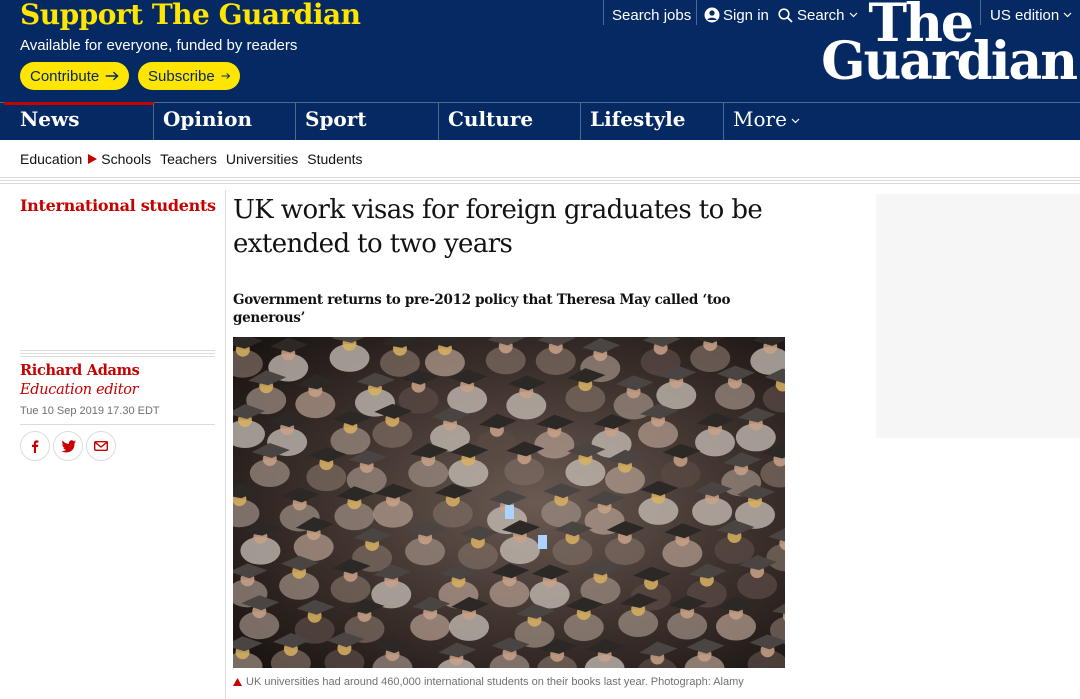 The image size is (1080, 699). What do you see at coordinates (949, 61) in the screenshot?
I see `logo-line-2: Guardian` at bounding box center [949, 61].